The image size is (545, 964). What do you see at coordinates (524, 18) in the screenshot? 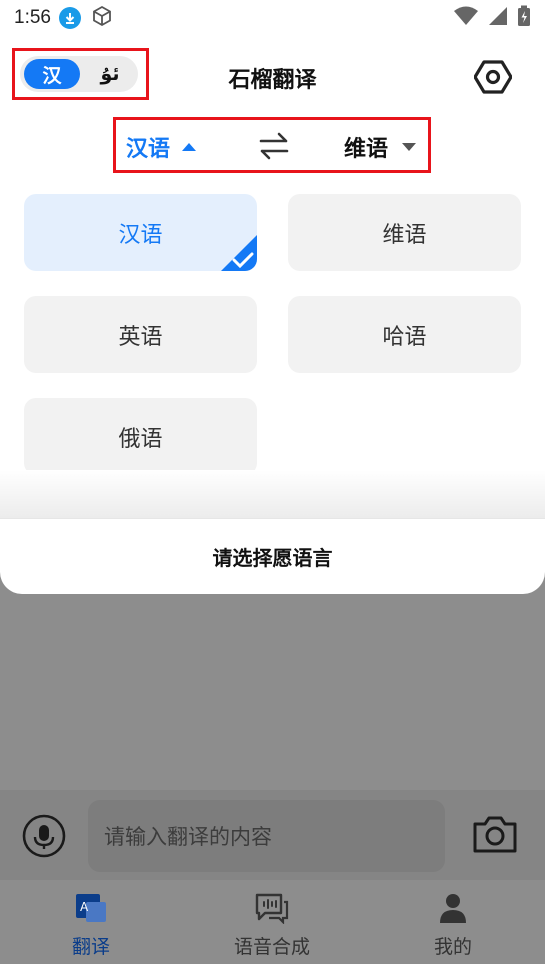
I see `battery-icon` at bounding box center [524, 18].